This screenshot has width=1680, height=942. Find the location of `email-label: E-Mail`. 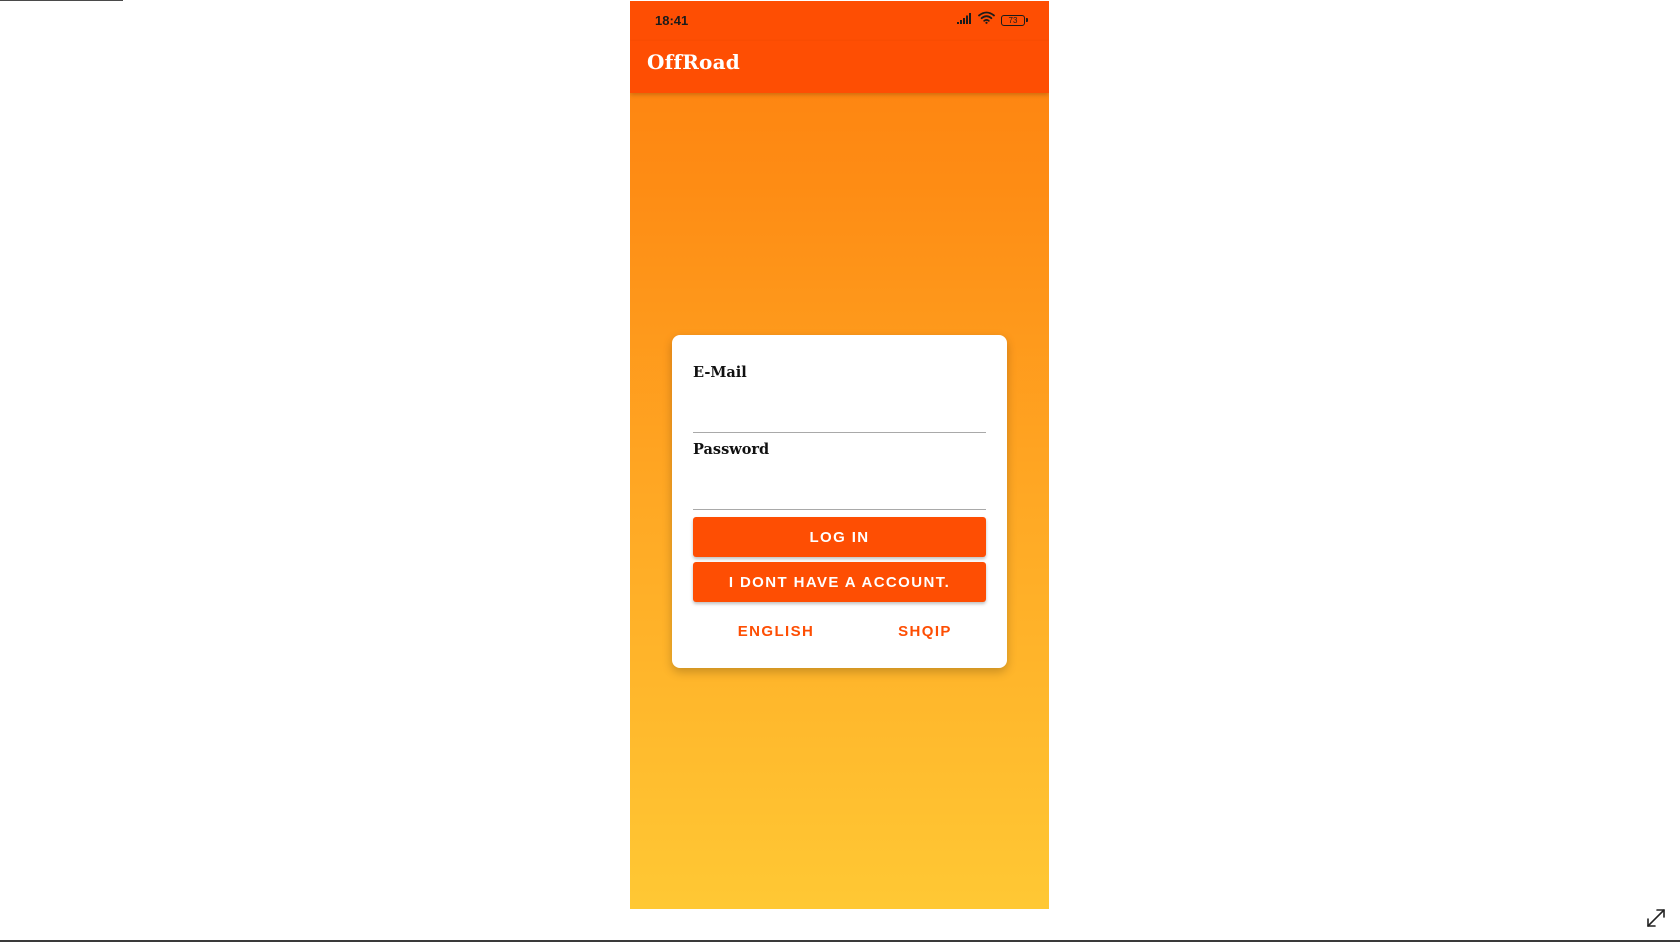

email-label: E-Mail is located at coordinates (720, 372).